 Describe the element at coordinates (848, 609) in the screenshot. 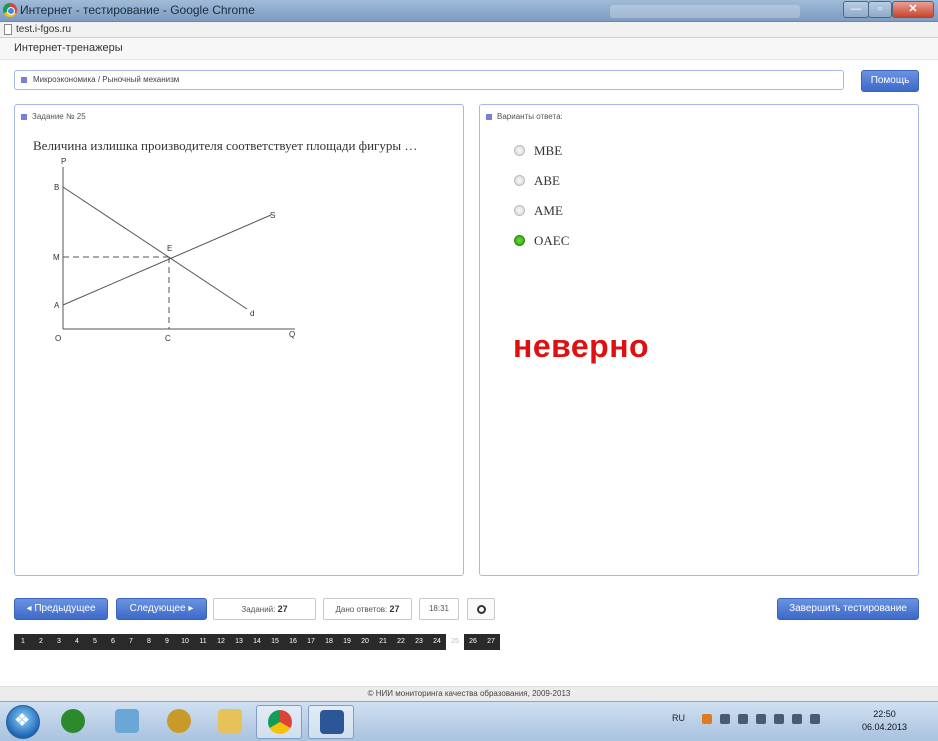

I see `finish-test-button: Завершить тестирование` at that location.